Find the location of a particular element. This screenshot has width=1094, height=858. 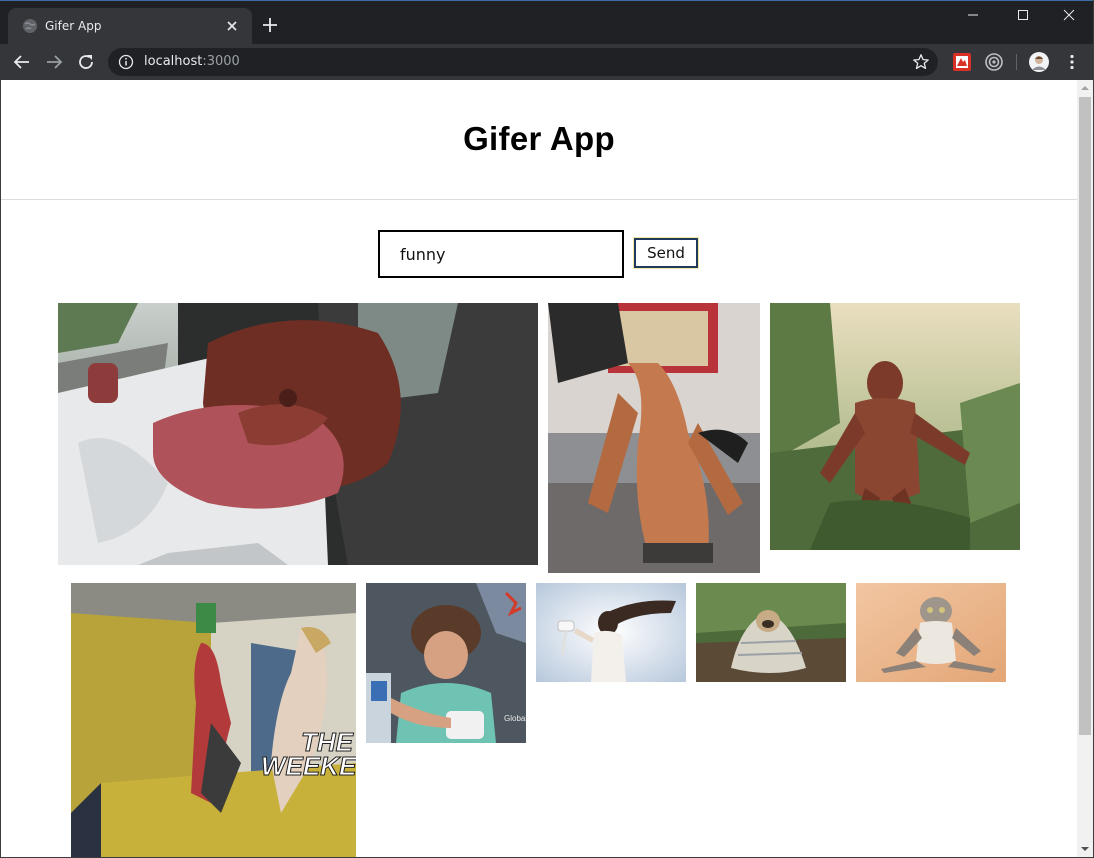

search-field is located at coordinates (501, 254).